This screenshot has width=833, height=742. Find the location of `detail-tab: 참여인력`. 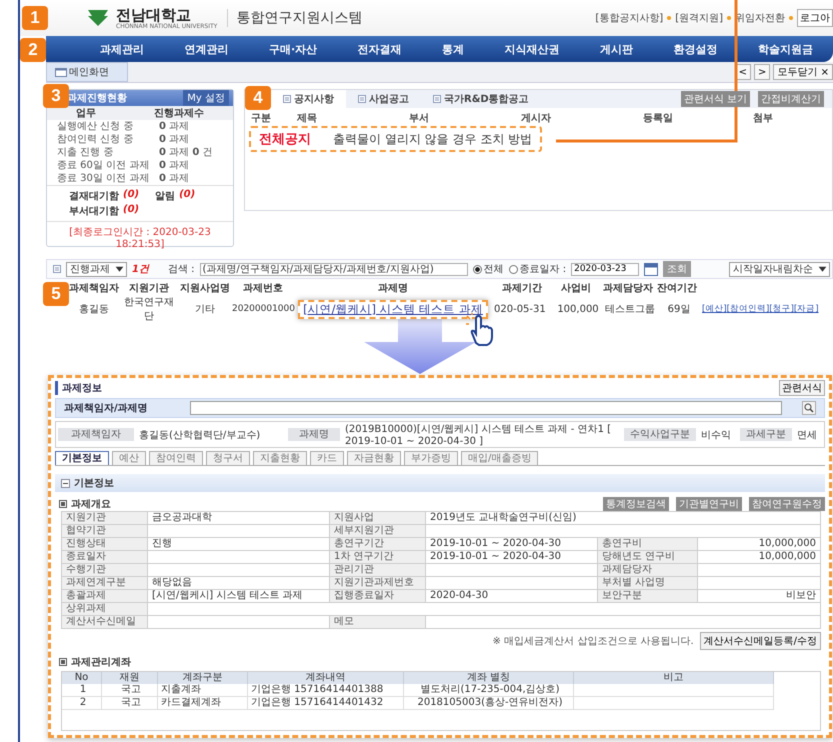

detail-tab: 참여인력 is located at coordinates (176, 458).